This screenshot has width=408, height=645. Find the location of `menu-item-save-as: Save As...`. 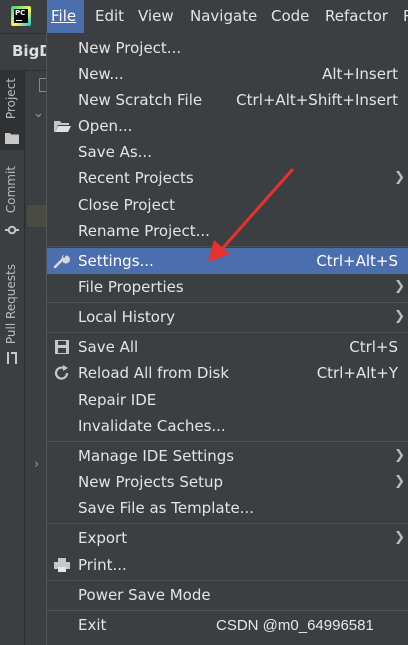

menu-item-save-as: Save As... is located at coordinates (227, 152).